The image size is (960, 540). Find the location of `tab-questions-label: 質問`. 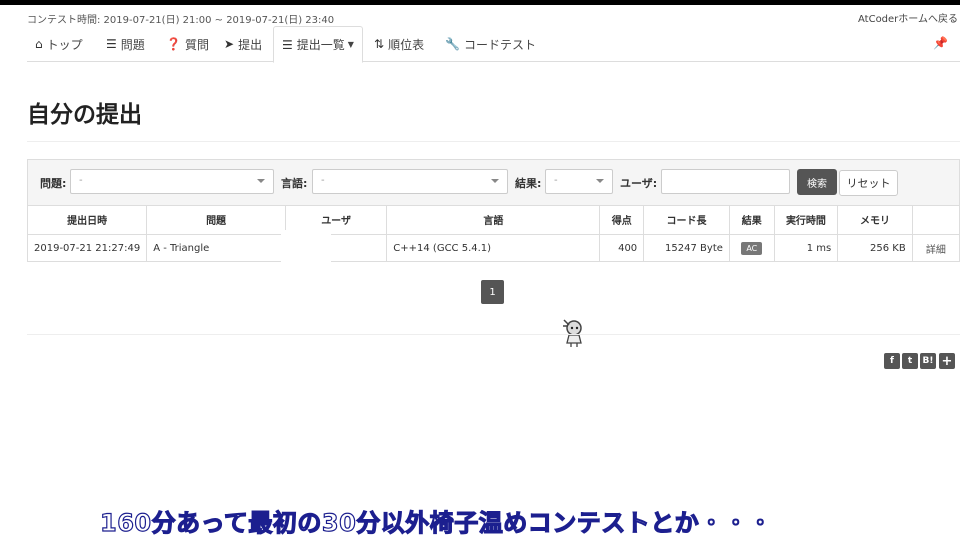

tab-questions-label: 質問 is located at coordinates (196, 44).